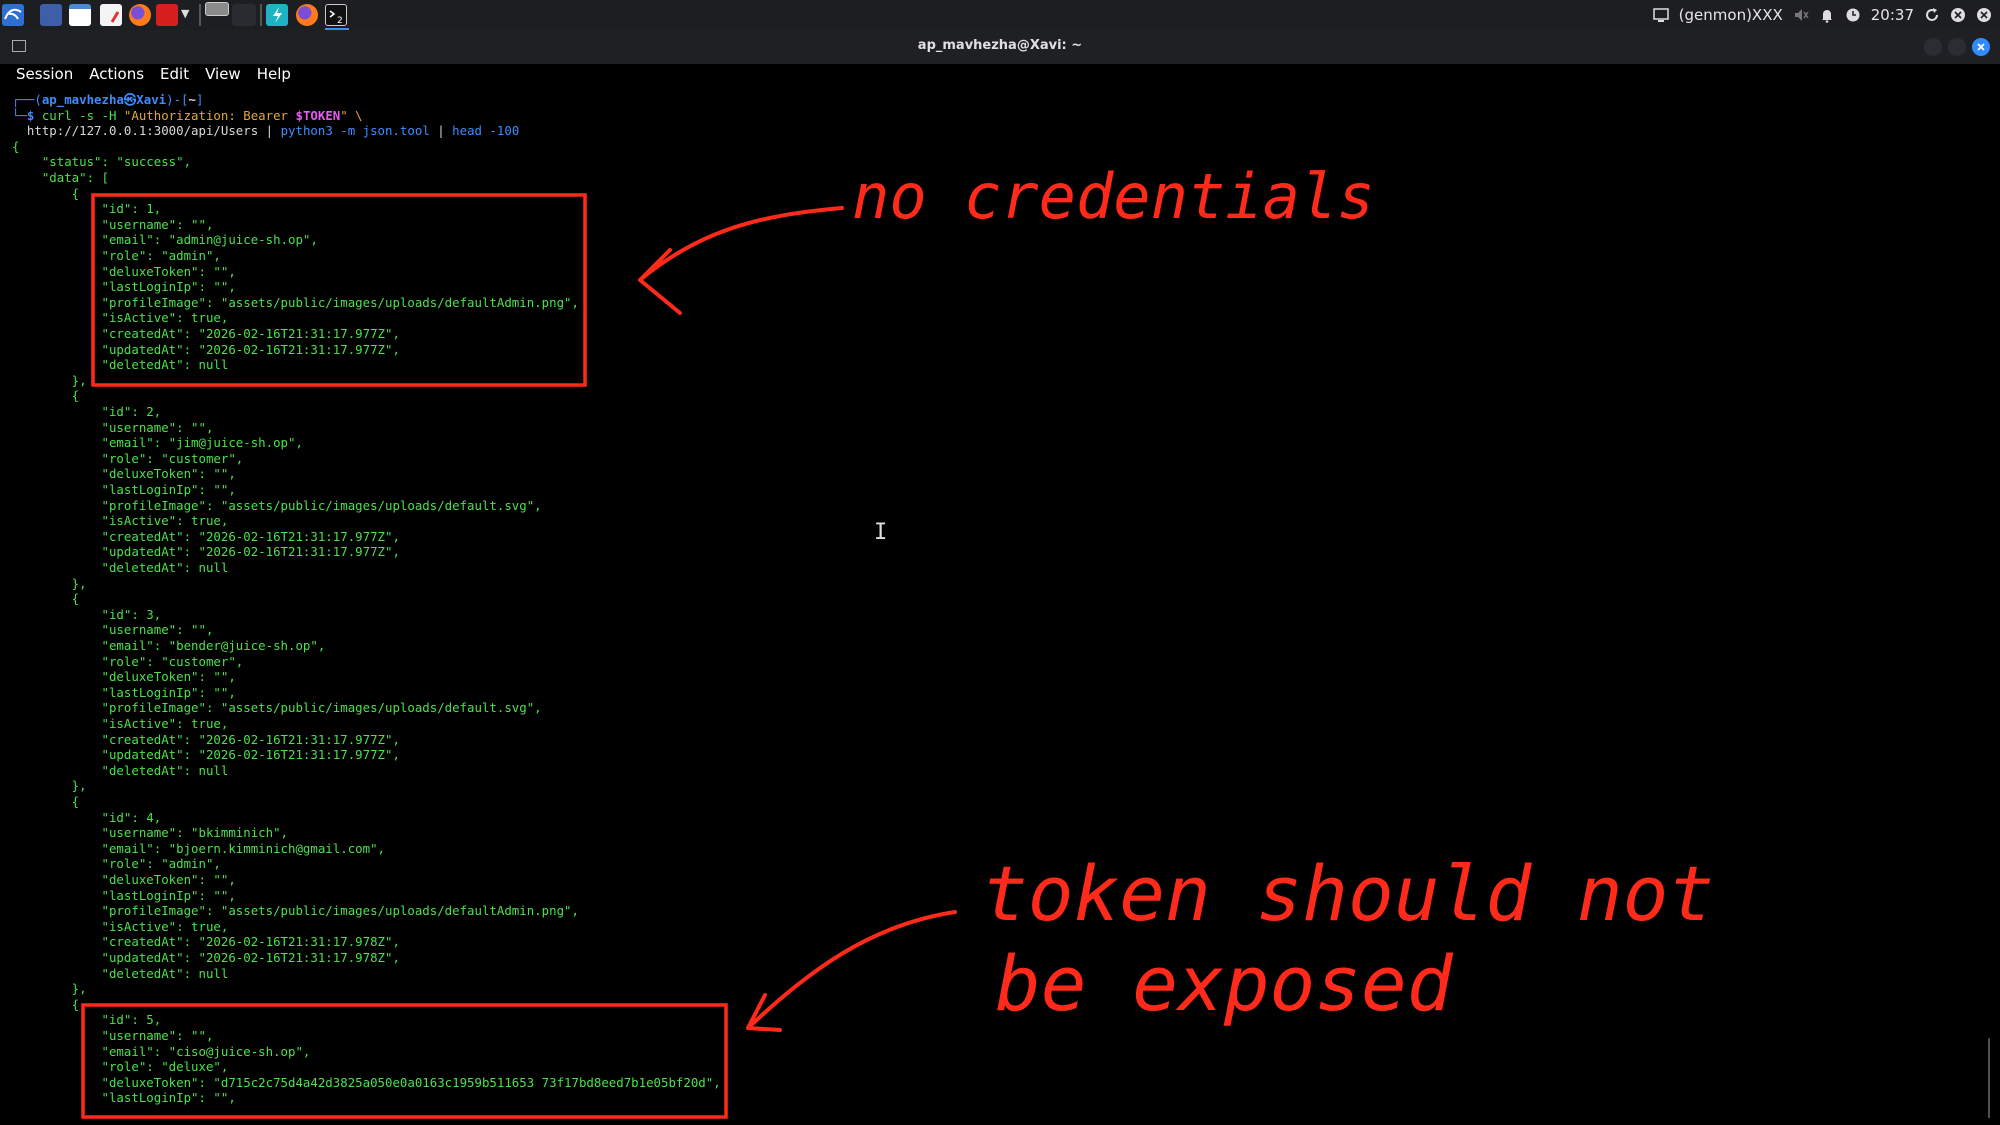 The height and width of the screenshot is (1125, 2000). I want to click on arrow-no-credentials, so click(741, 260).